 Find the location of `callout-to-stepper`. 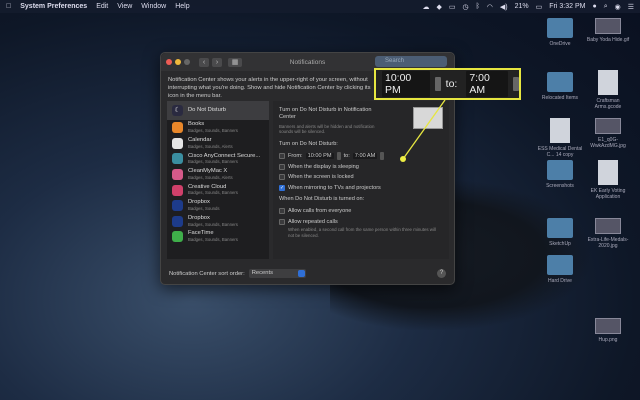

callout-to-stepper is located at coordinates (516, 84).